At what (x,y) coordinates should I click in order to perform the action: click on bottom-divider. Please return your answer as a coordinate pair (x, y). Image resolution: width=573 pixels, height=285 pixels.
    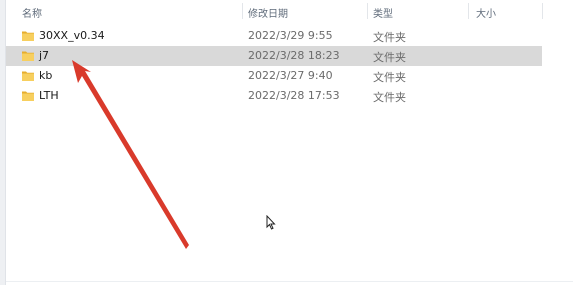
    Looking at the image, I should click on (289, 281).